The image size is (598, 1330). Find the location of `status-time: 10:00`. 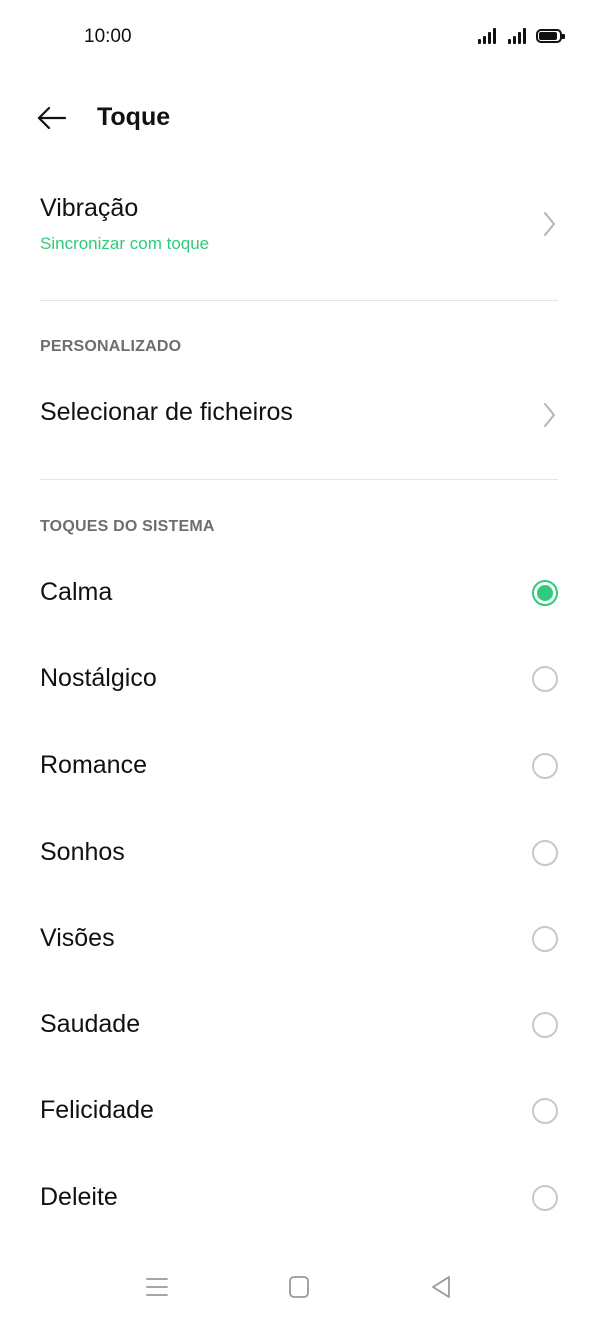

status-time: 10:00 is located at coordinates (108, 36).